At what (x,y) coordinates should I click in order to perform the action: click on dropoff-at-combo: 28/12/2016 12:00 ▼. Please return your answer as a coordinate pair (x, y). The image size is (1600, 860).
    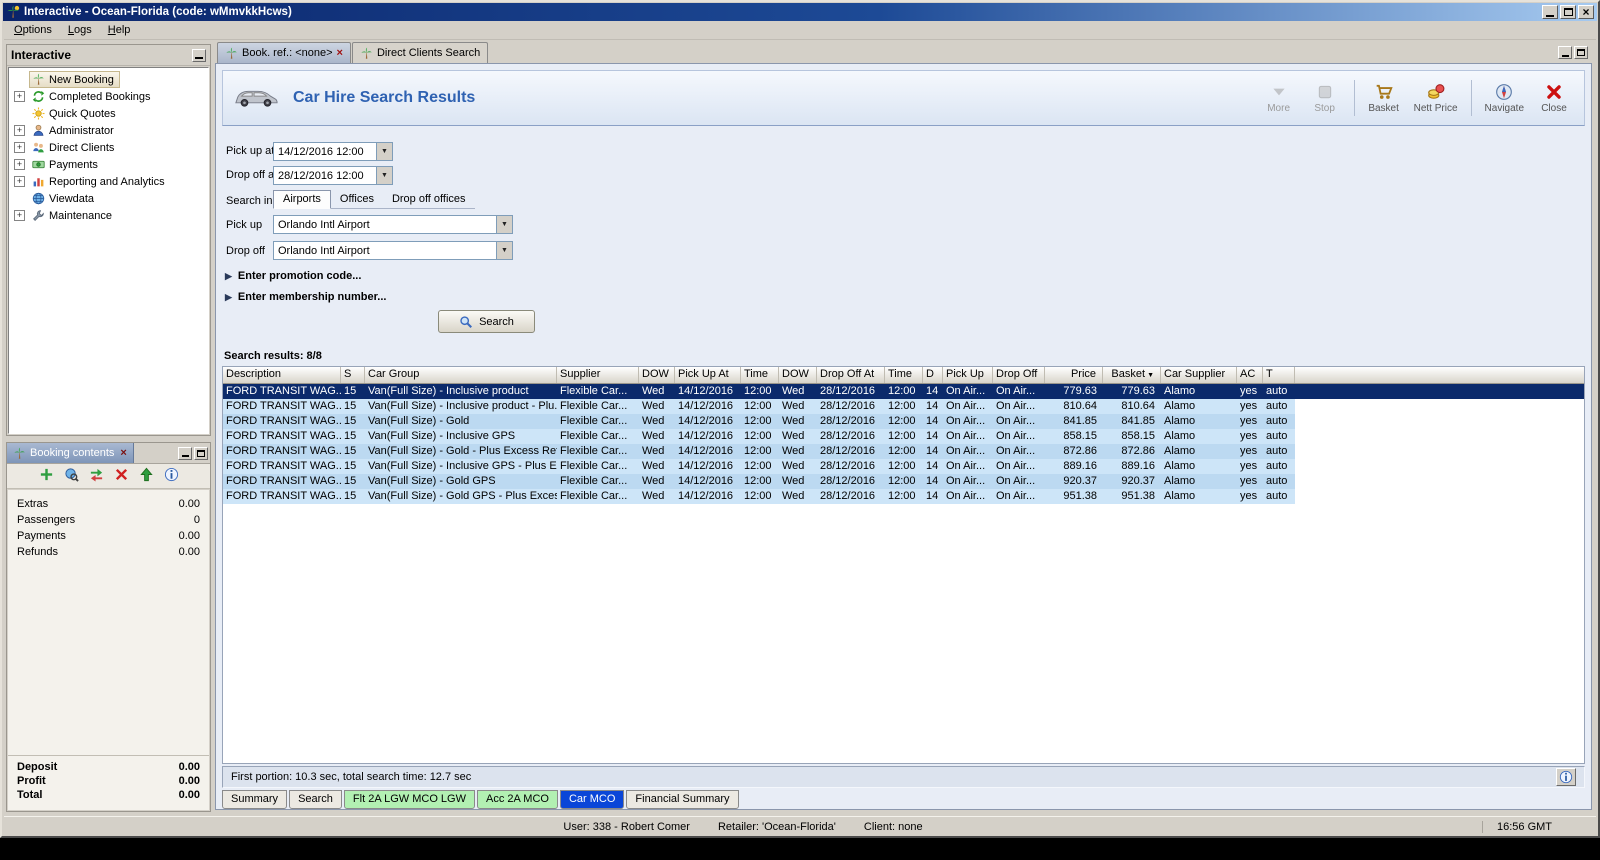
    Looking at the image, I should click on (333, 175).